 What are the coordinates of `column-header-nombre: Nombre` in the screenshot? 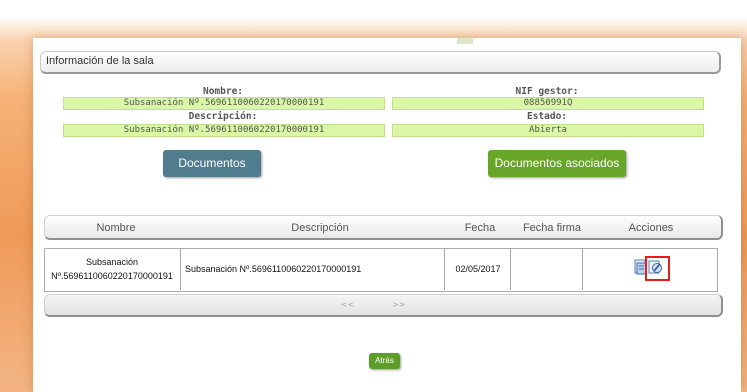 It's located at (116, 228).